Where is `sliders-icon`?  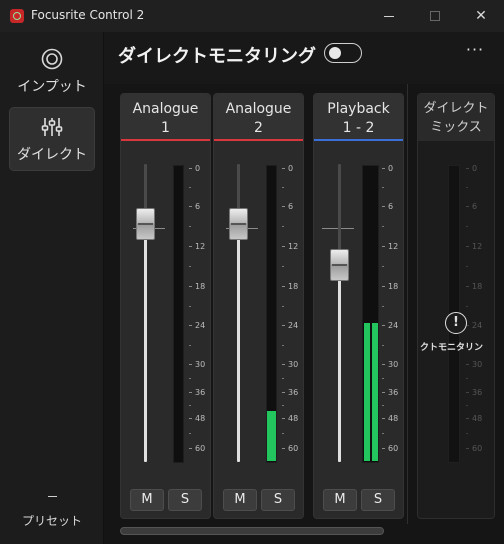 sliders-icon is located at coordinates (52, 127).